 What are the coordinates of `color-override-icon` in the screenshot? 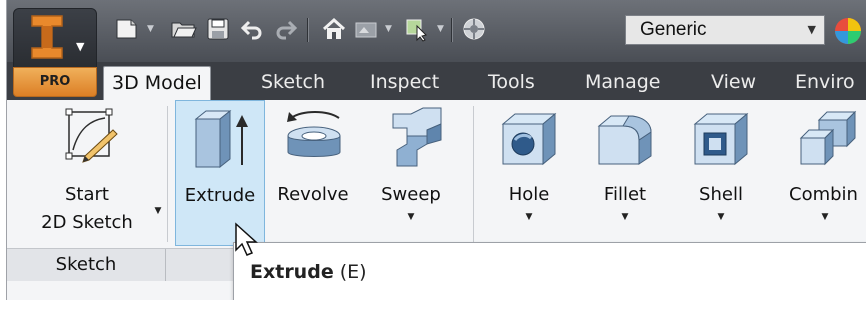 It's located at (848, 31).